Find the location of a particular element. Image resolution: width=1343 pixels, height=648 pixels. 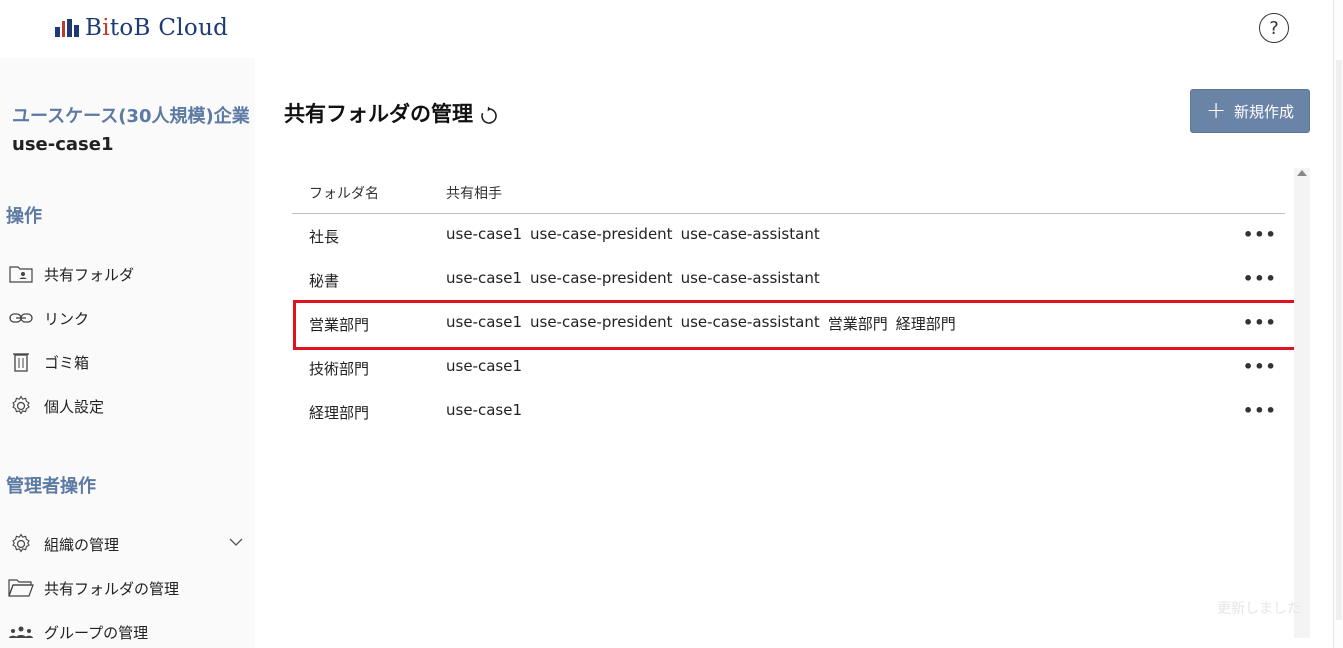

sidebar-item-shared-folder: 共有フォルダ is located at coordinates (128, 274).